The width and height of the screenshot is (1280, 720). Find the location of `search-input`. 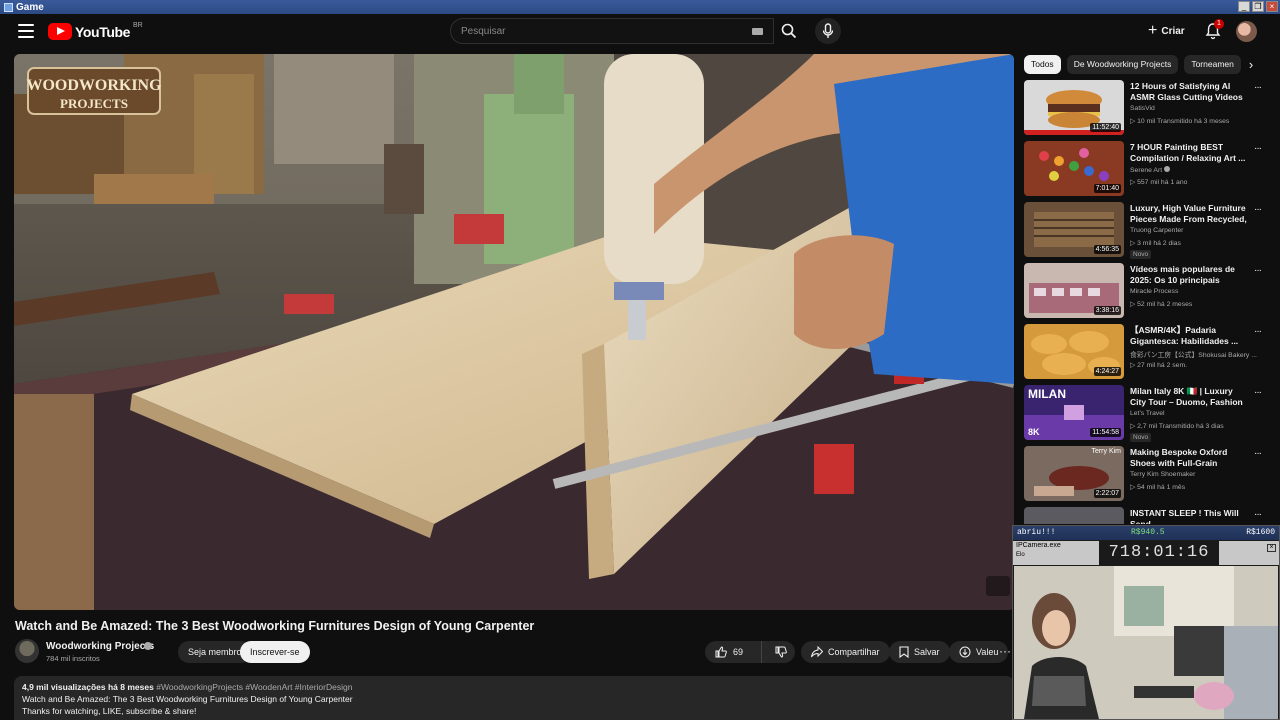

search-input is located at coordinates (601, 31).